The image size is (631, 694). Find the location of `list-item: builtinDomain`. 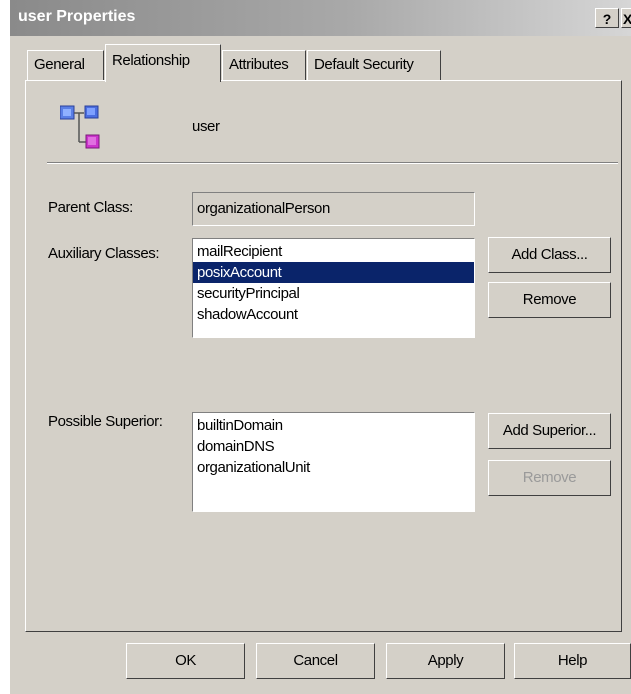

list-item: builtinDomain is located at coordinates (333, 425).